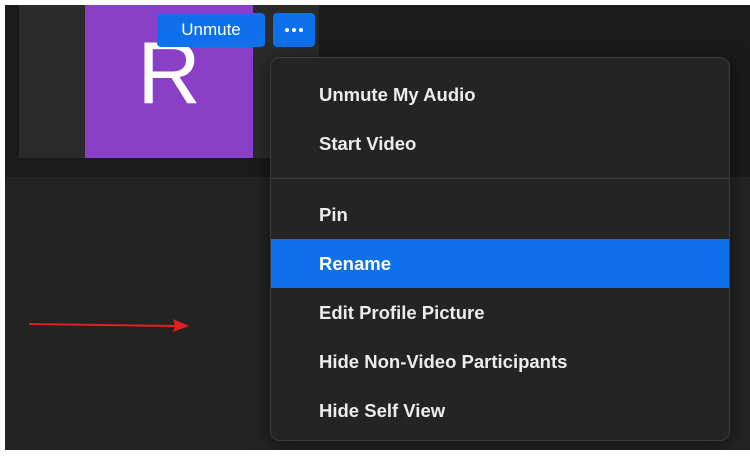  What do you see at coordinates (500, 143) in the screenshot?
I see `menu-item-start-video: Start Video` at bounding box center [500, 143].